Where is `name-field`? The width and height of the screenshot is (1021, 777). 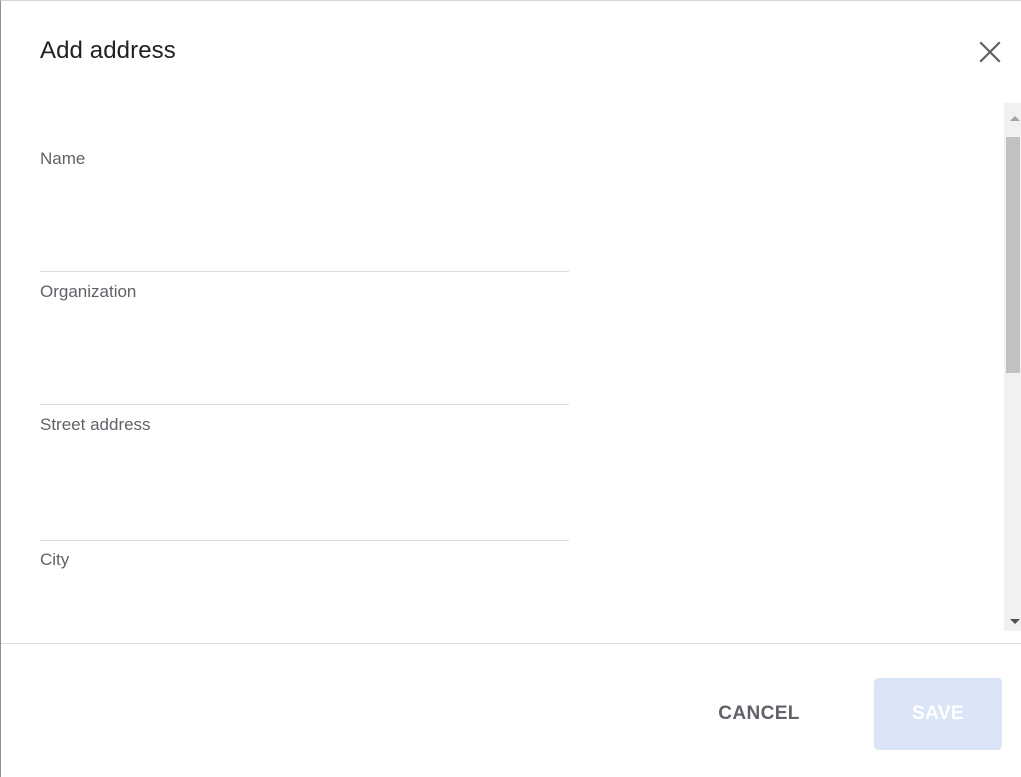 name-field is located at coordinates (304, 257).